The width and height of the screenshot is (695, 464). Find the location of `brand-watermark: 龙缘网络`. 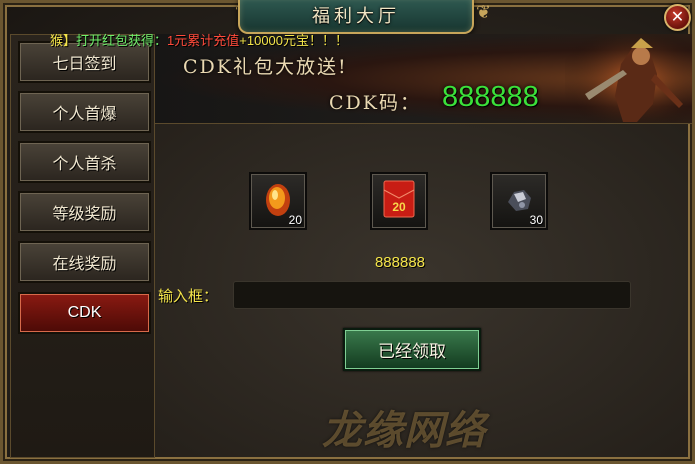

brand-watermark: 龙缘网络 is located at coordinates (404, 430).